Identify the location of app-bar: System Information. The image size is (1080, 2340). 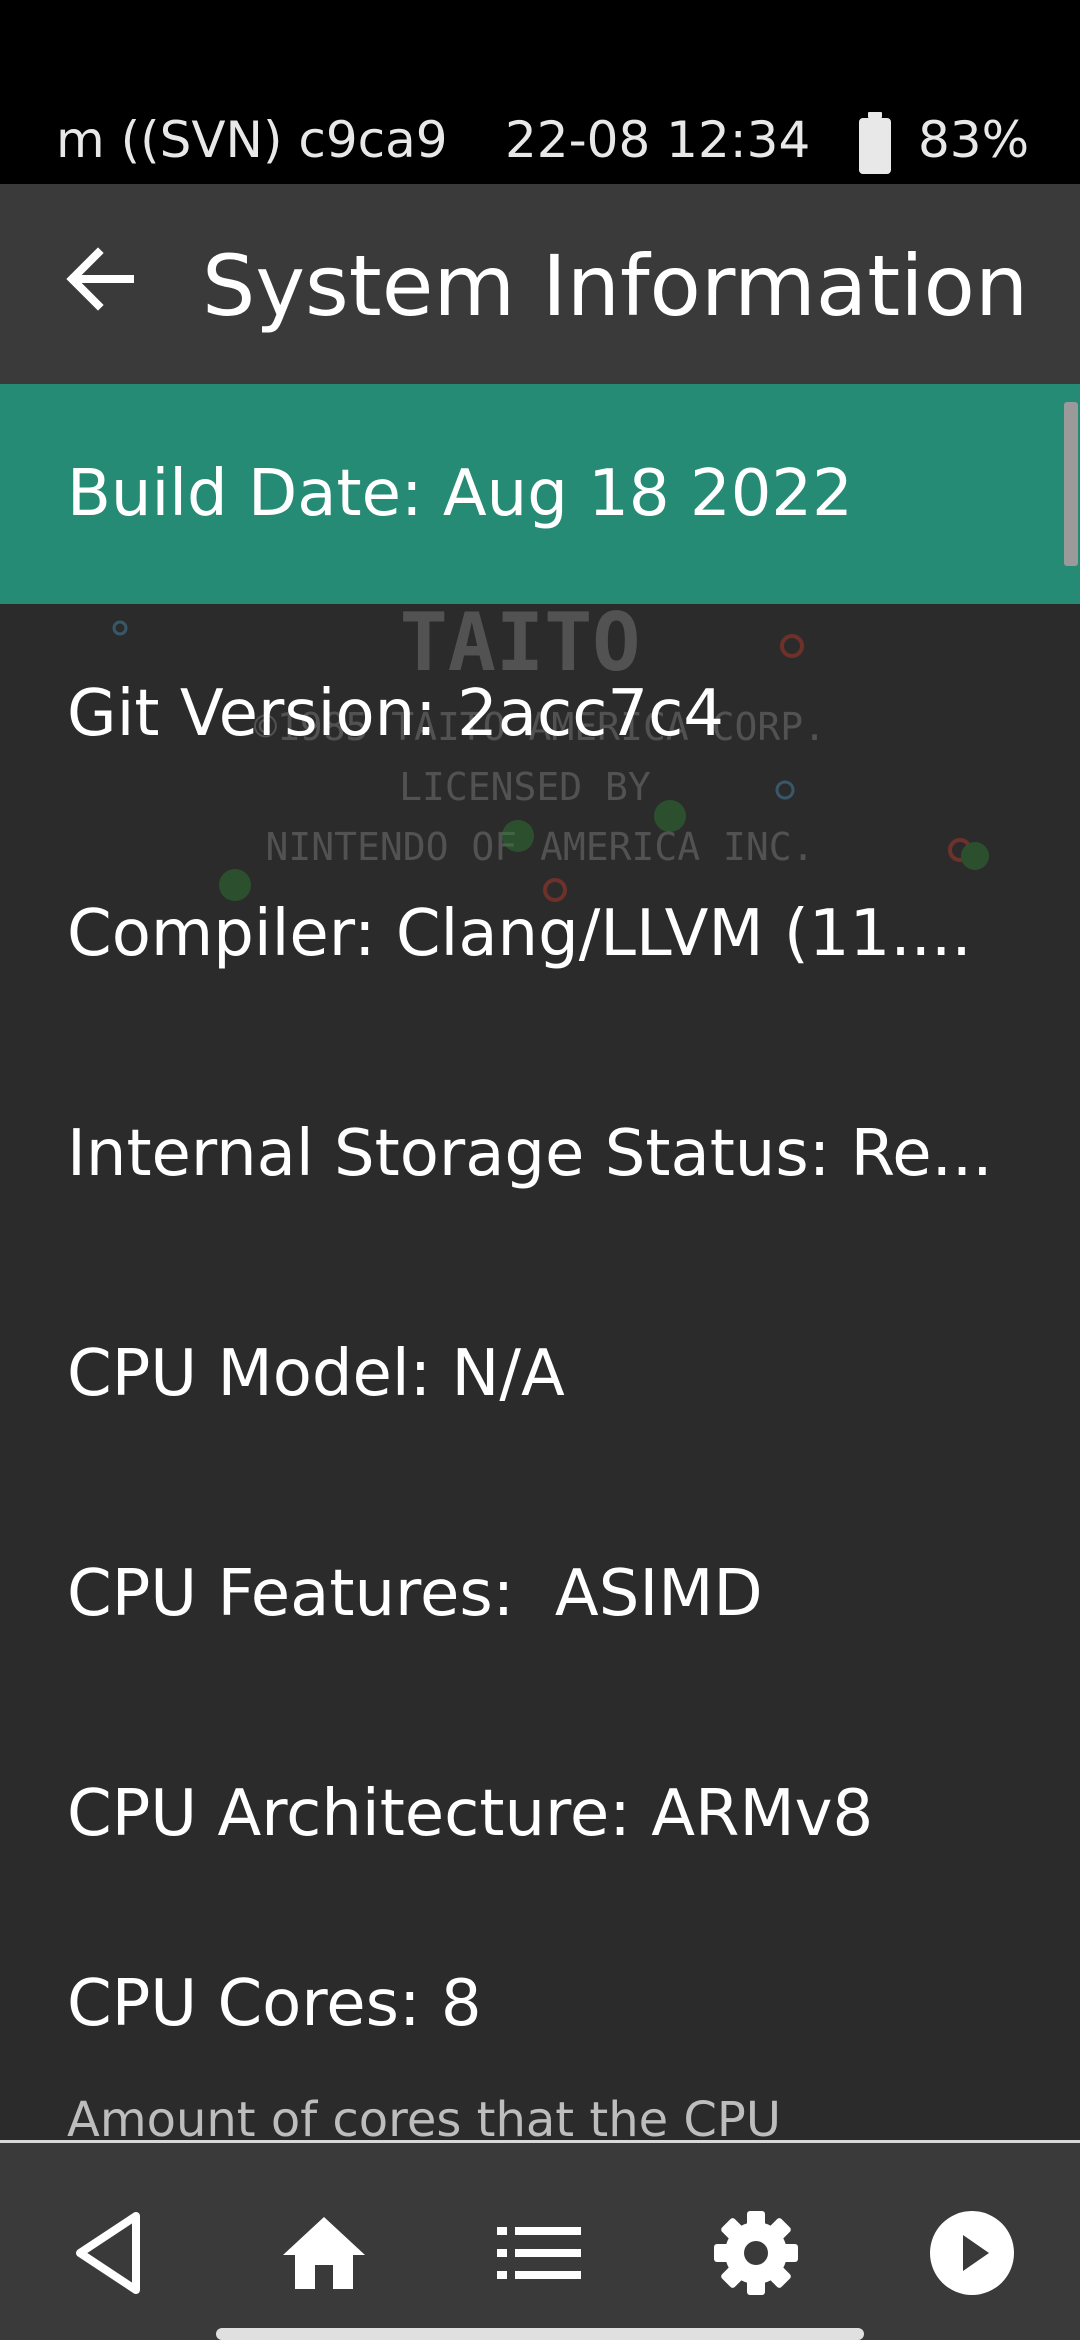
(540, 284).